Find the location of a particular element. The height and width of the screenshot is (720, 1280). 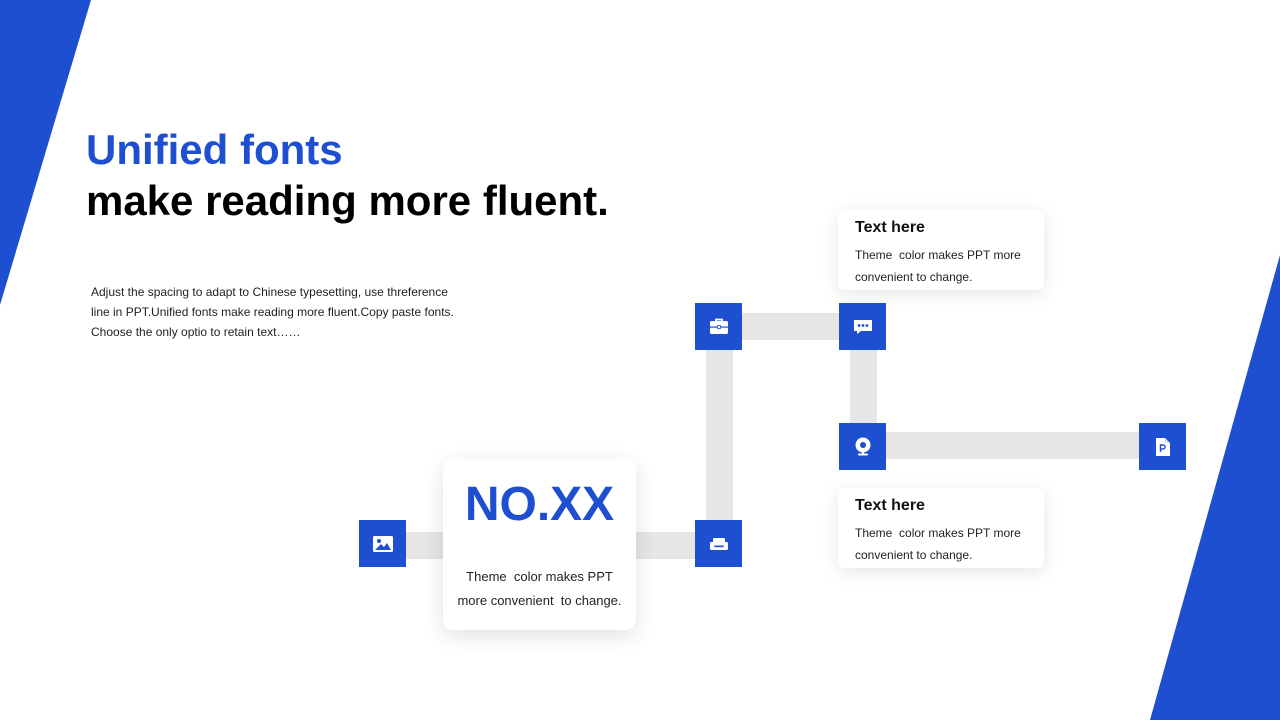

document-node is located at coordinates (1162, 446).